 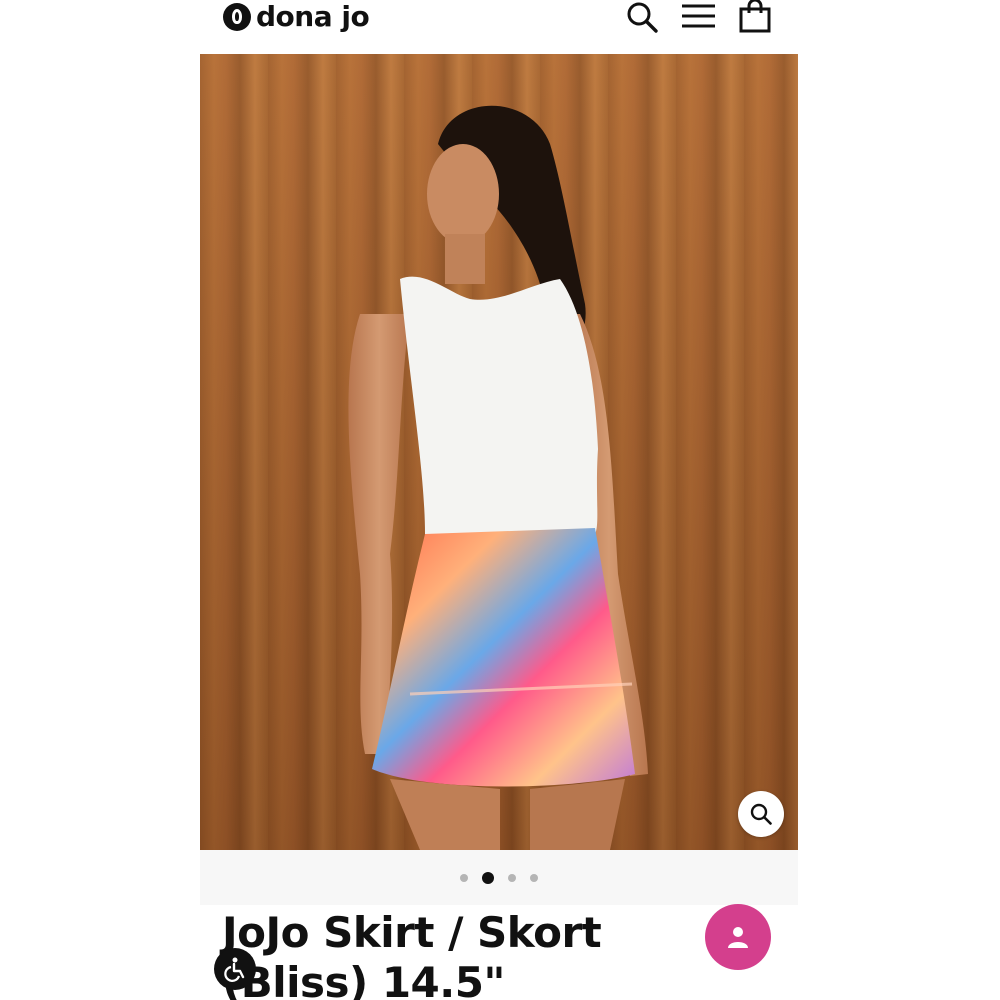 I want to click on magnifier-icon, so click(x=761, y=814).